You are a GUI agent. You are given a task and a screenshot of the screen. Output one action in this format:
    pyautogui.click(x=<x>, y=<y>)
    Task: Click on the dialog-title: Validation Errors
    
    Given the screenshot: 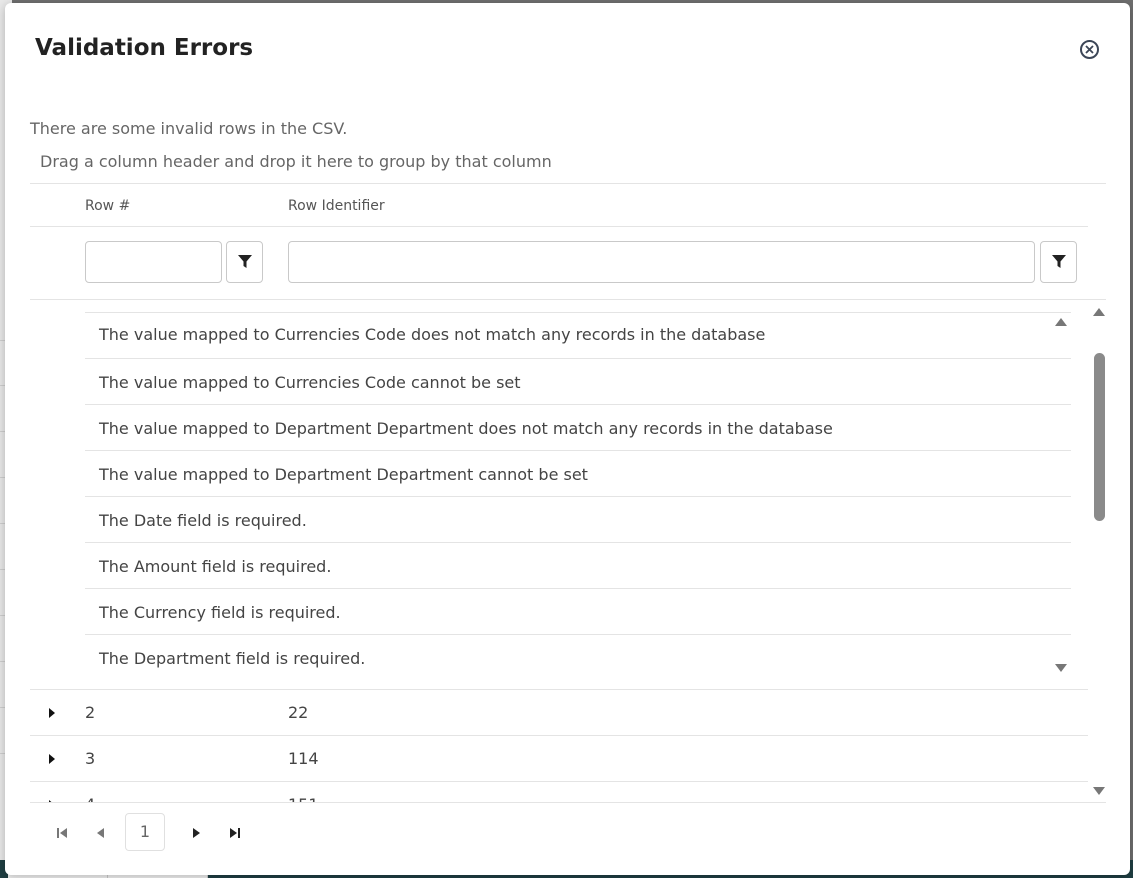 What is the action you would take?
    pyautogui.click(x=144, y=48)
    